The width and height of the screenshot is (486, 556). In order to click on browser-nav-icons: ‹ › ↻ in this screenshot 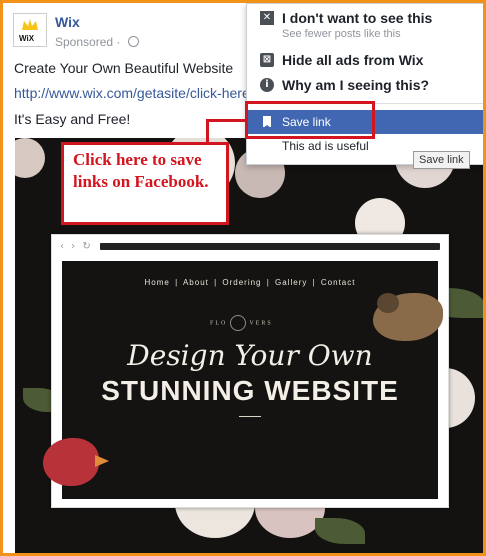, I will do `click(76, 246)`.